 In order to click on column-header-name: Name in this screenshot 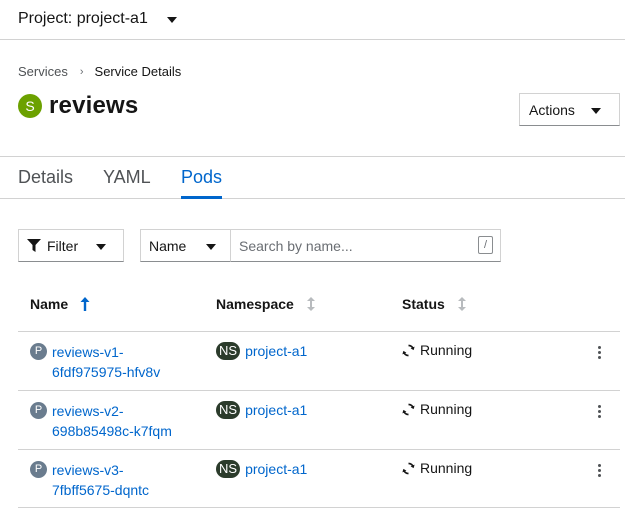, I will do `click(60, 304)`.